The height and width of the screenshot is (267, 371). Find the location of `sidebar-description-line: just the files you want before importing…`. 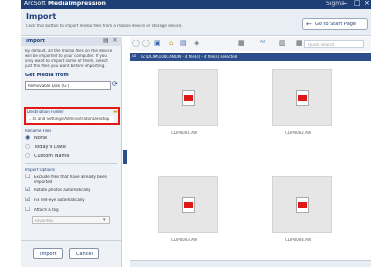

sidebar-description-line: just the files you want before importing… is located at coordinates (65, 66).